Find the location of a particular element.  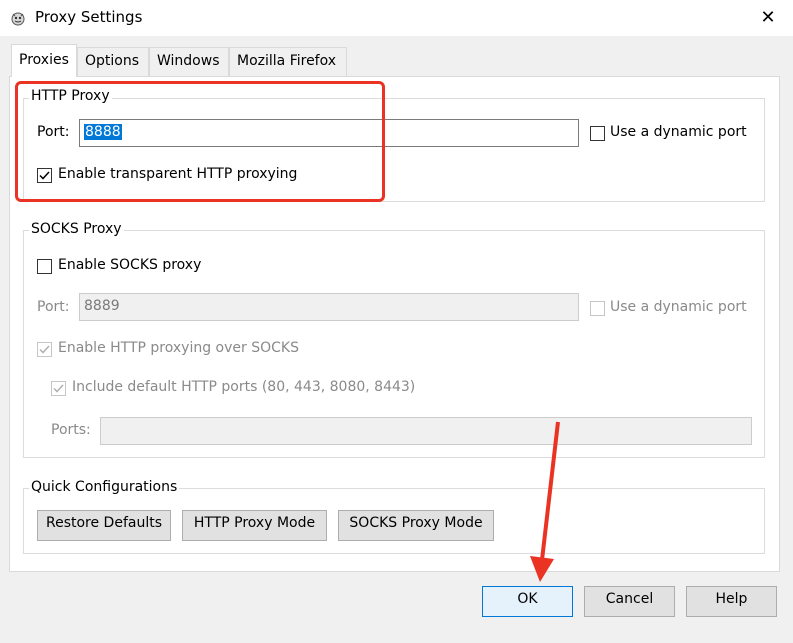

http-proxy-mode-button: HTTP Proxy Mode is located at coordinates (254, 525).